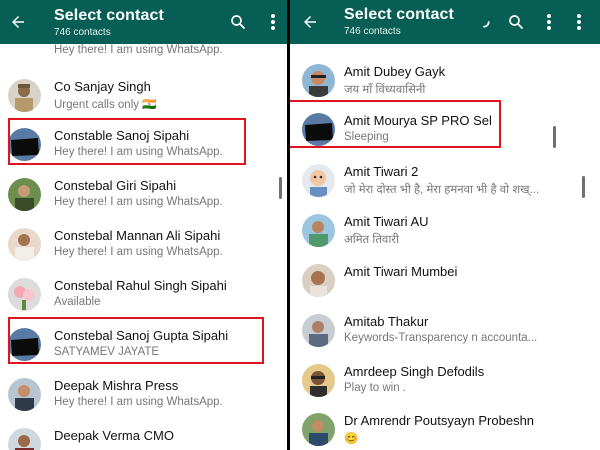 This screenshot has width=600, height=450. What do you see at coordinates (395, 71) in the screenshot?
I see `contact-name: Amit Dubey Gayk` at bounding box center [395, 71].